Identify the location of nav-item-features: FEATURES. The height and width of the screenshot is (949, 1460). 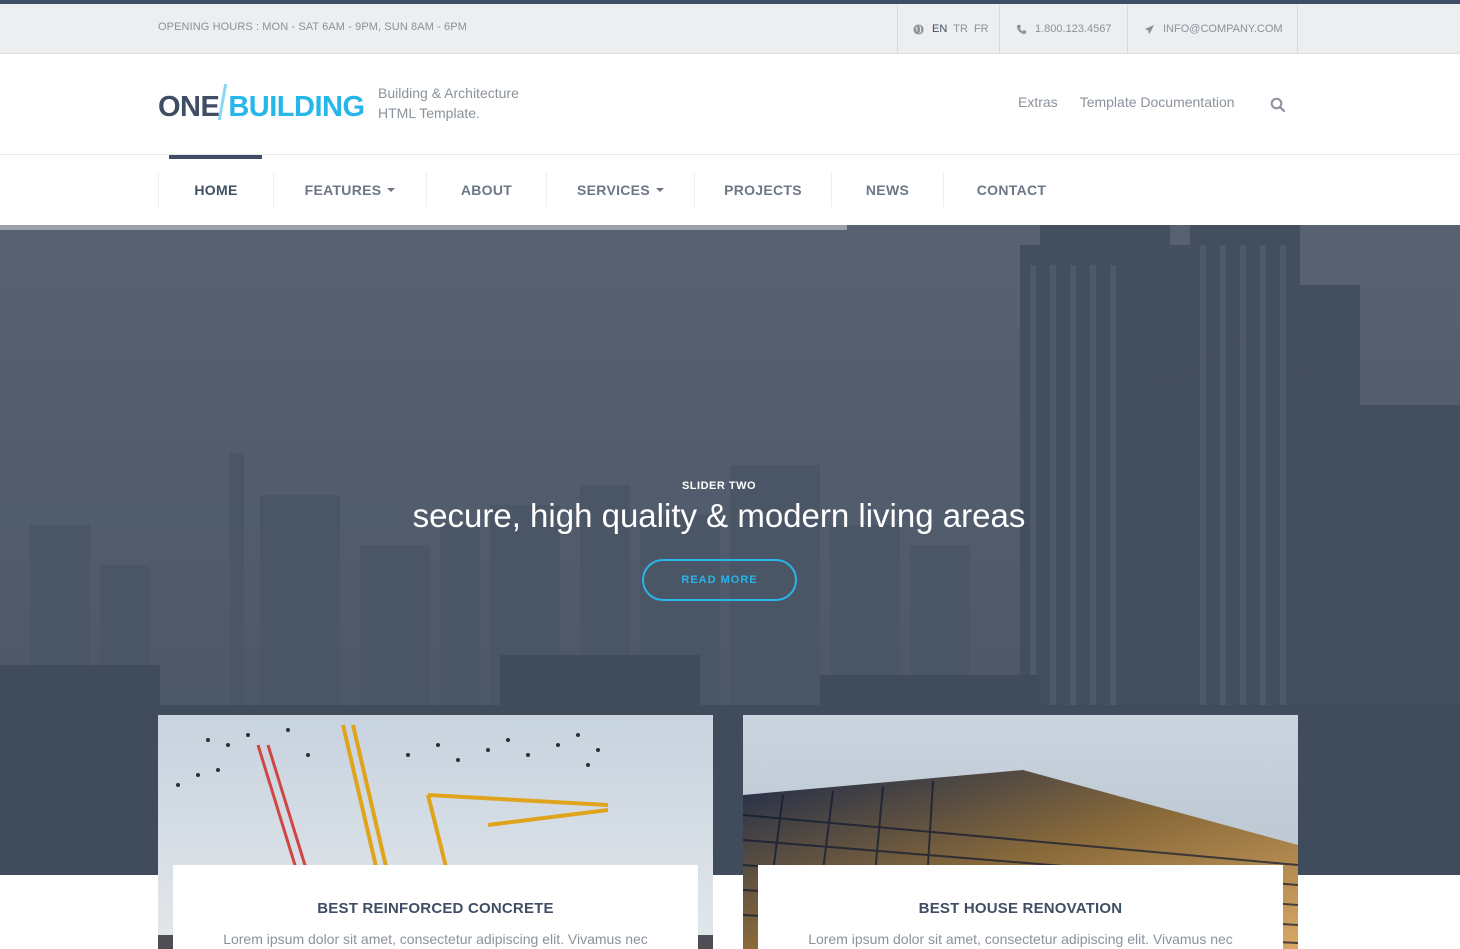
(349, 190).